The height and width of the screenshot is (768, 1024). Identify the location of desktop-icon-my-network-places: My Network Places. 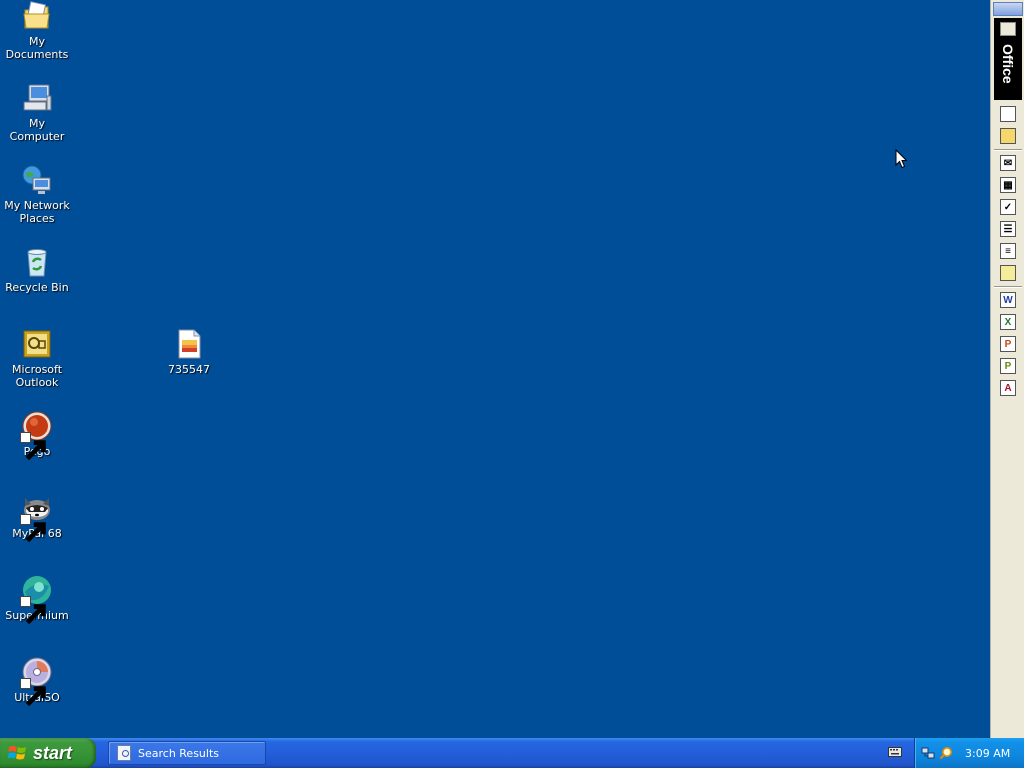
(37, 194).